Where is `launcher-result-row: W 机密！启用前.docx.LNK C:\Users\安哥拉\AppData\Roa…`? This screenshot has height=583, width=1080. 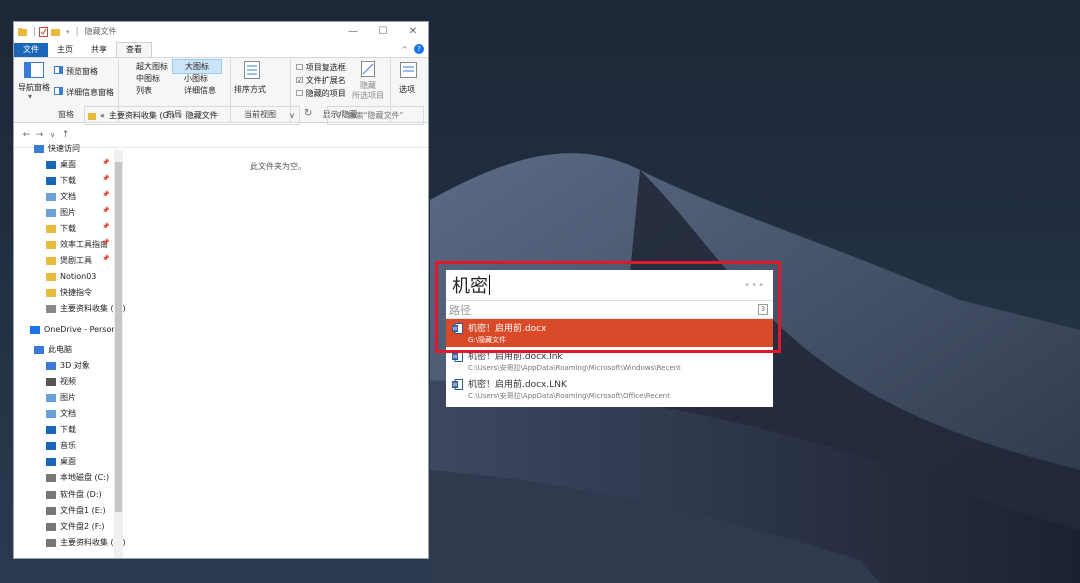
launcher-result-row: W 机密！启用前.docx.LNK C:\Users\安哥拉\AppData\Roa… is located at coordinates (609, 389).